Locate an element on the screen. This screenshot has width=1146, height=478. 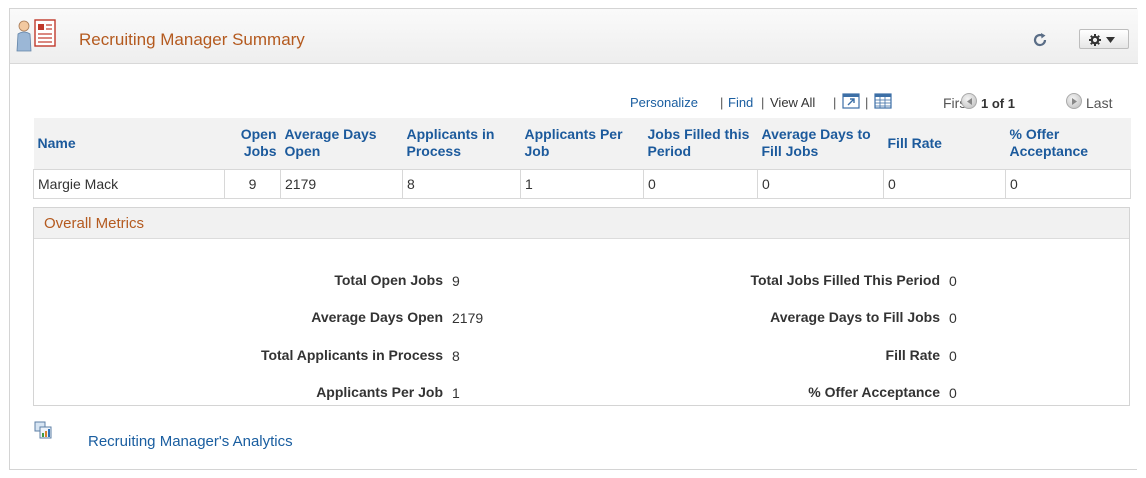
cell-name: Margie Mack is located at coordinates (129, 184).